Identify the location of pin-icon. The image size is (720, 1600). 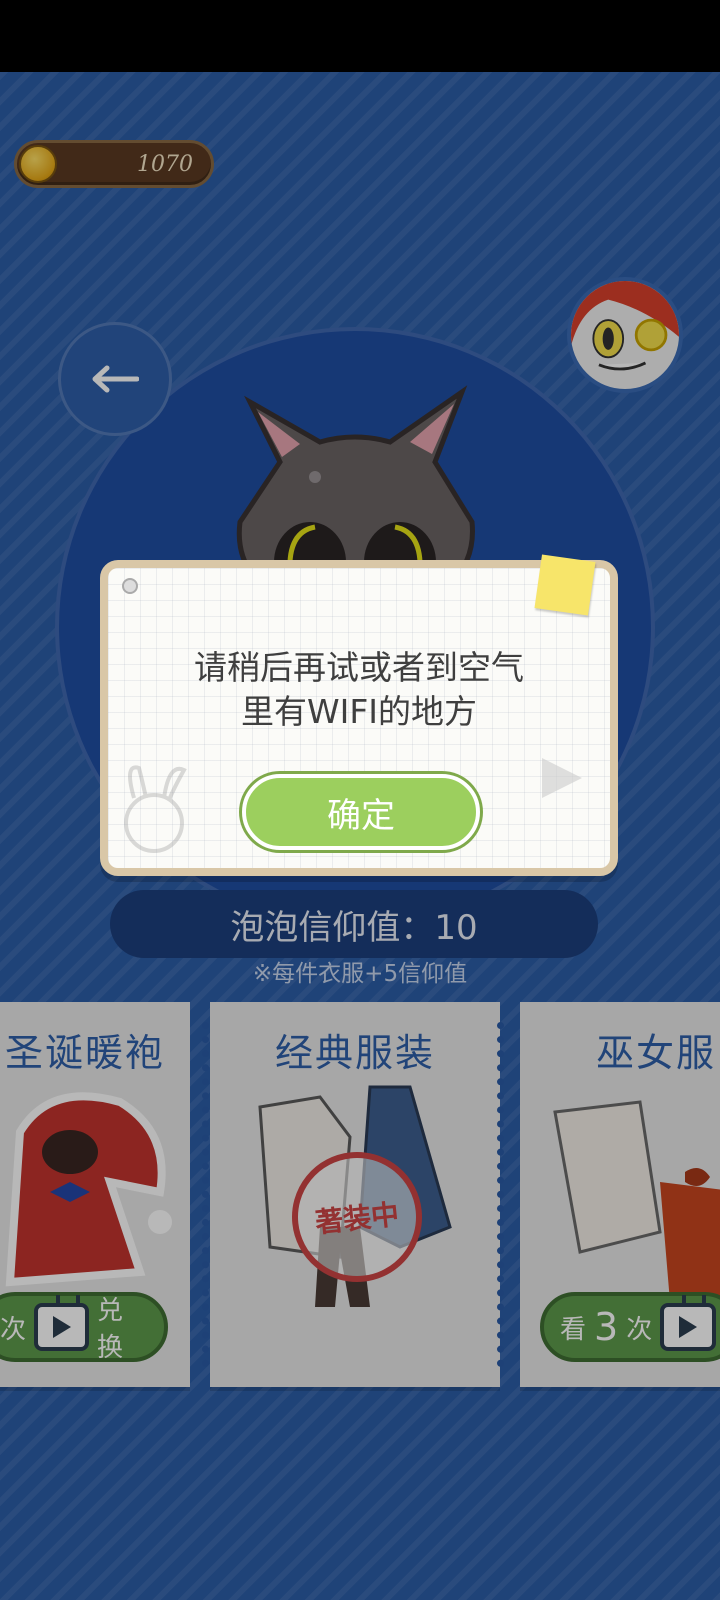
(130, 586).